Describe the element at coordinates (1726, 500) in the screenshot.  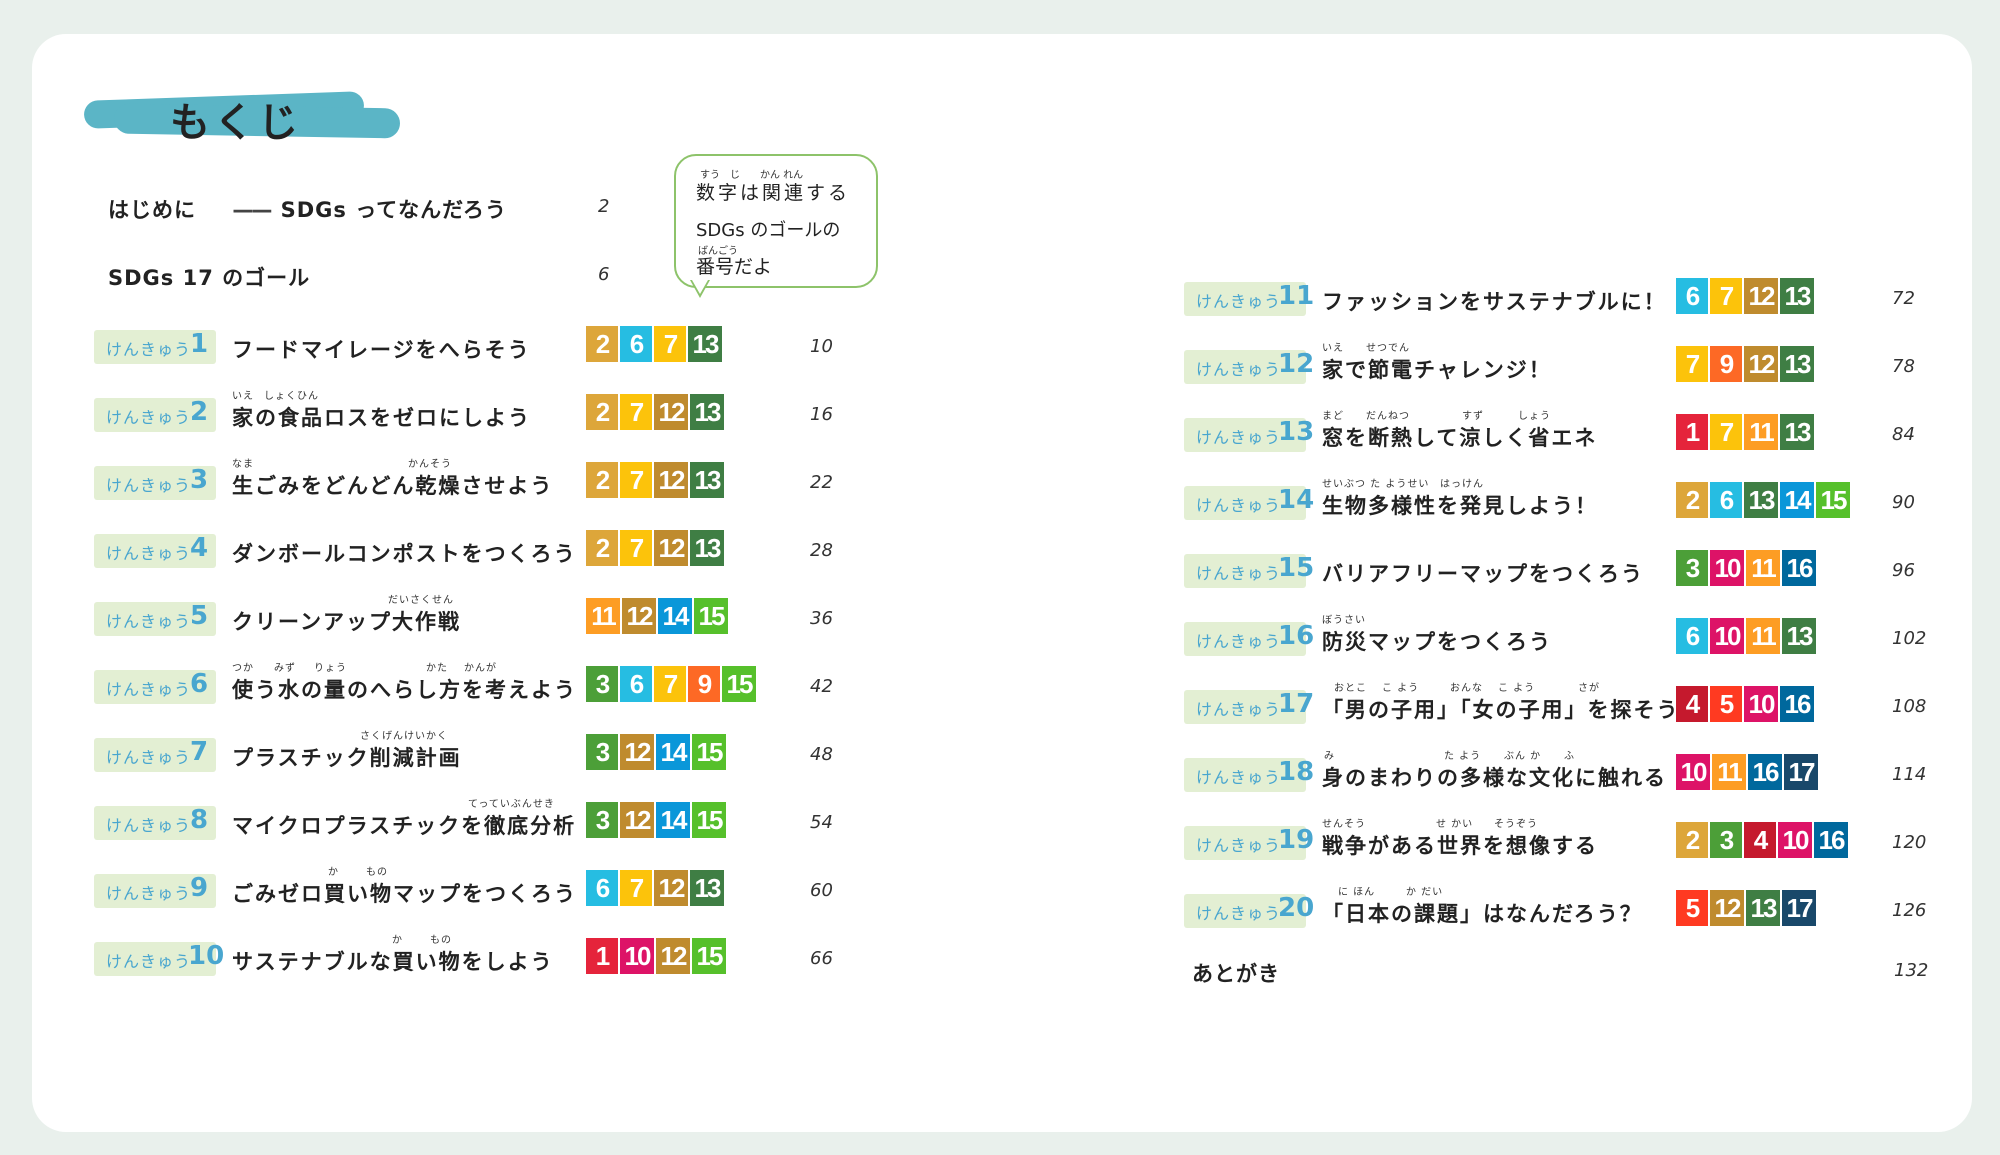
I see `sdg-goal-6-icon: 6` at that location.